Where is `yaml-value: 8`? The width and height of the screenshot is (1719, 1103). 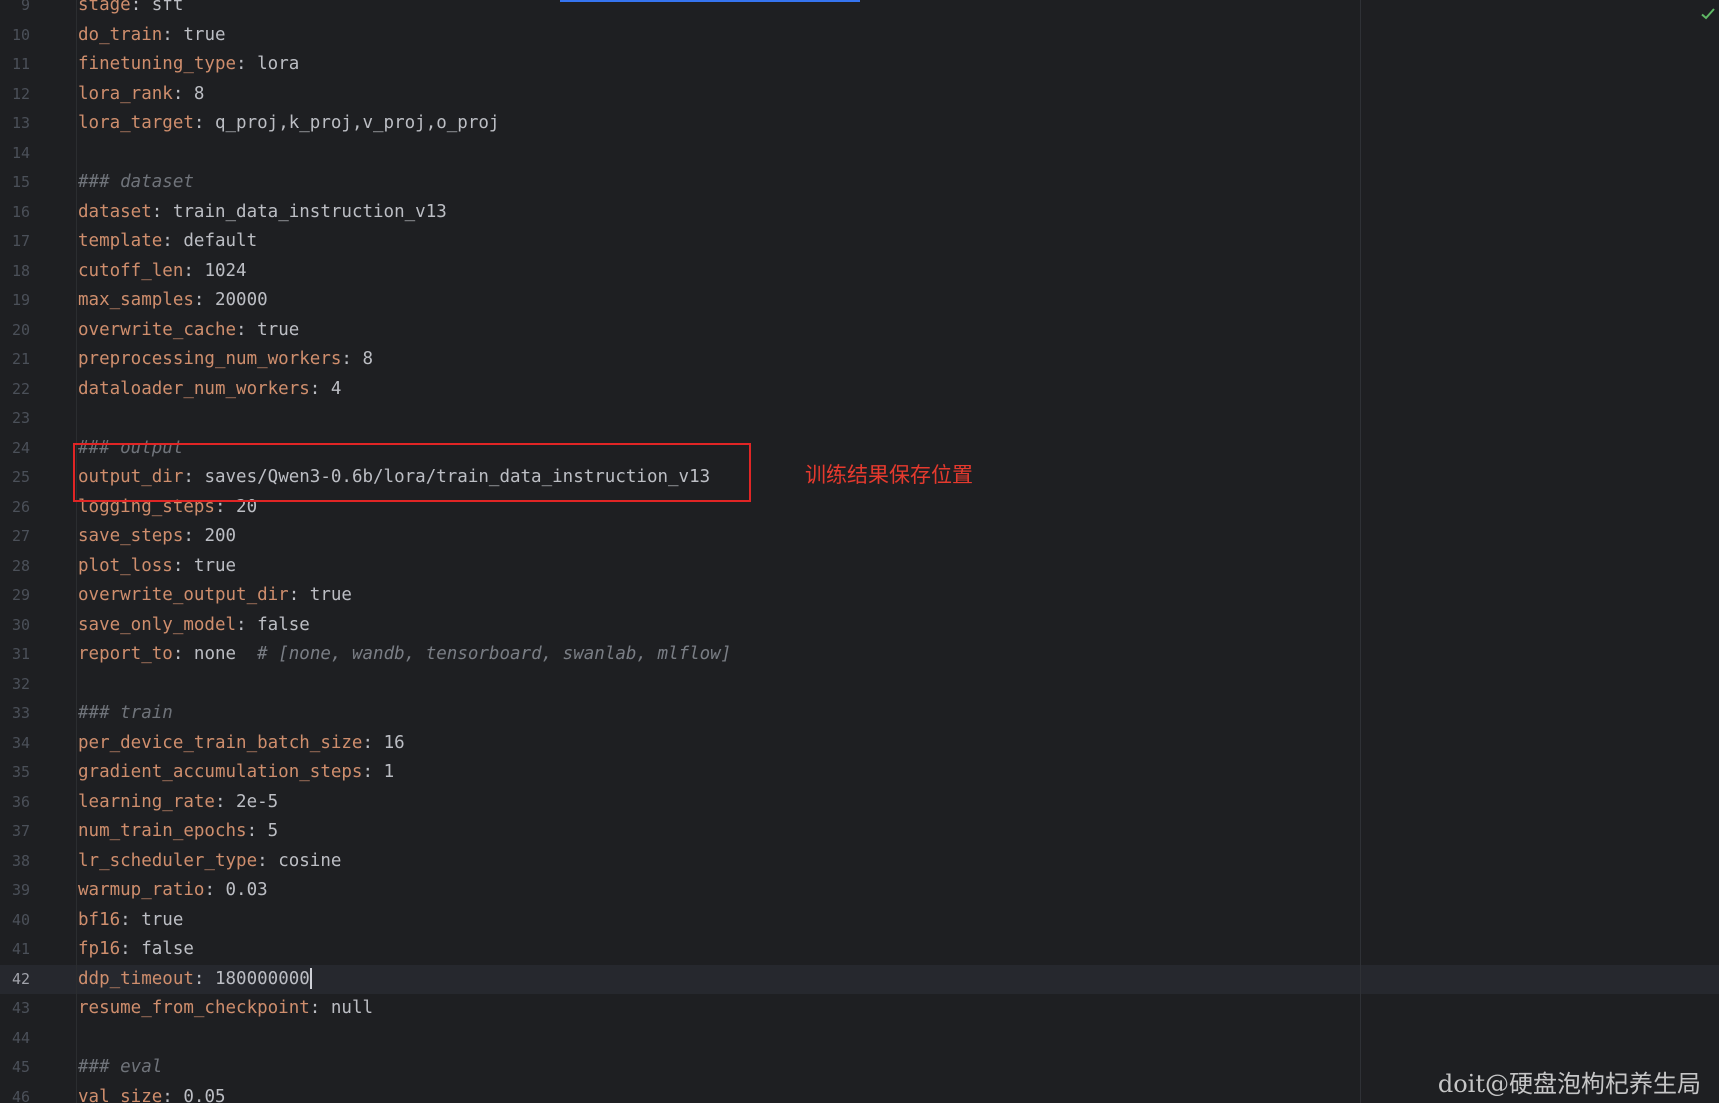 yaml-value: 8 is located at coordinates (199, 93).